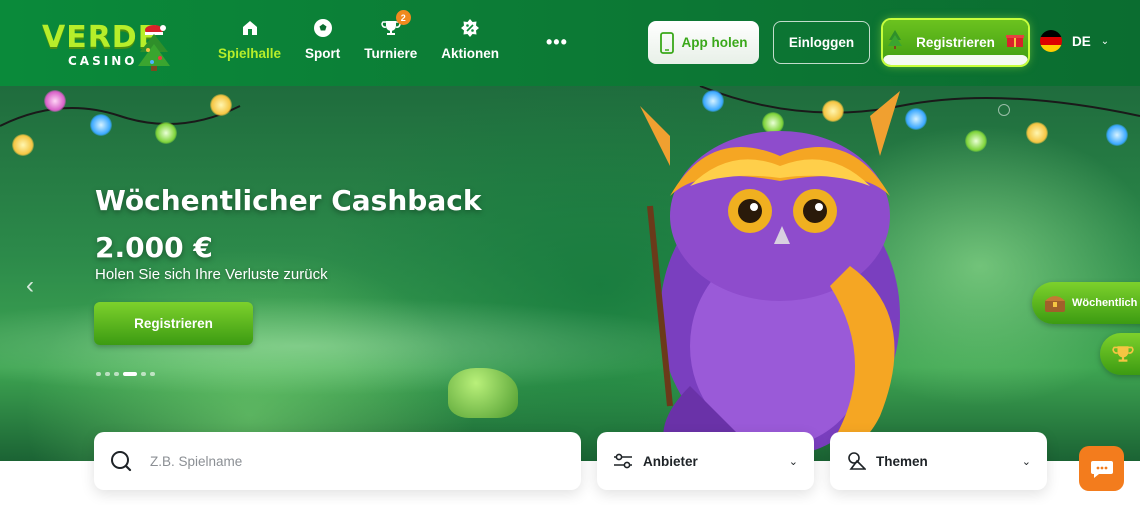 The width and height of the screenshot is (1140, 505). What do you see at coordinates (483, 393) in the screenshot?
I see `glowing-rock-decoration` at bounding box center [483, 393].